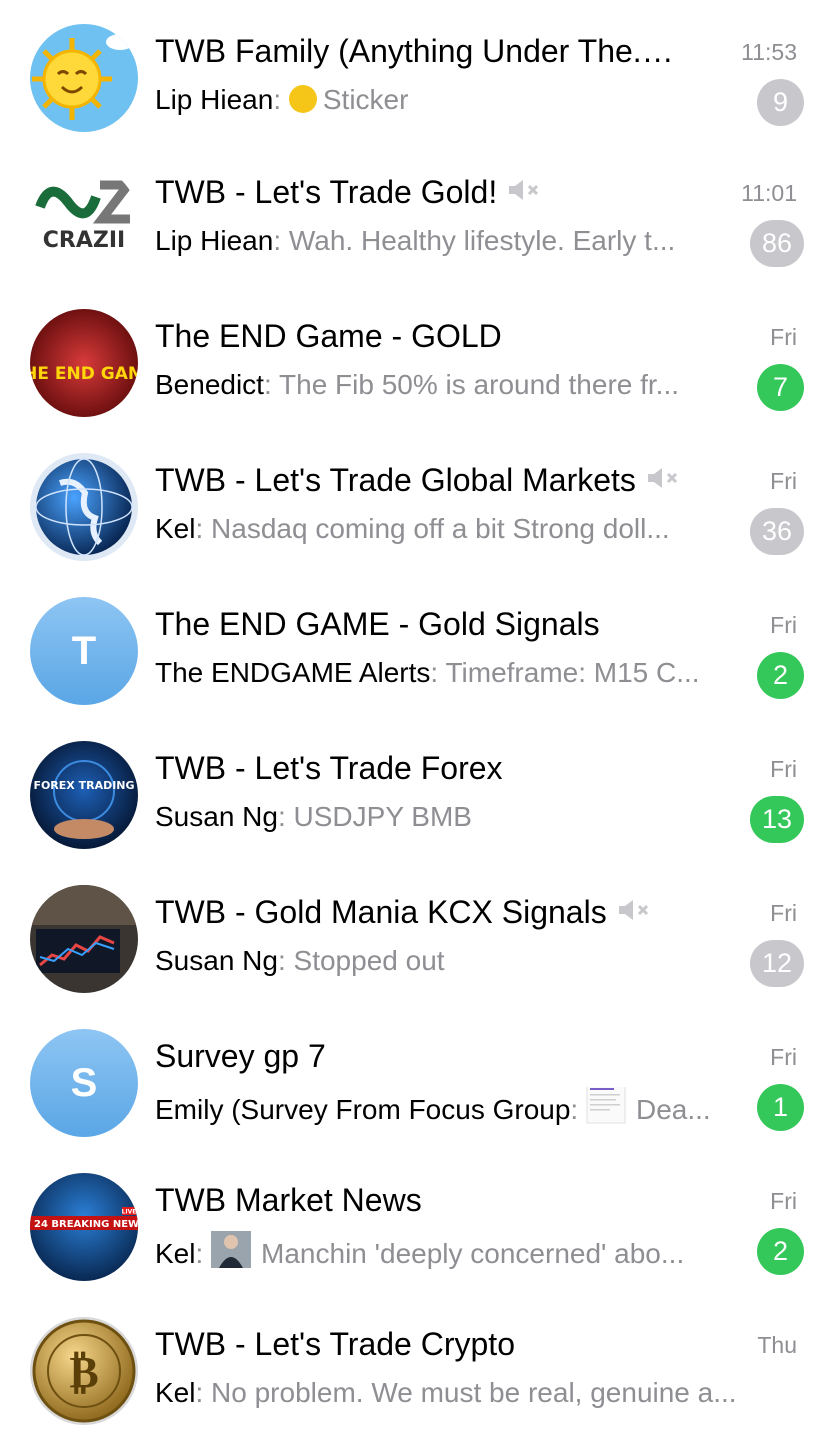  Describe the element at coordinates (282, 99) in the screenshot. I see `chat-preview: Lip Hiean: Sticker` at that location.